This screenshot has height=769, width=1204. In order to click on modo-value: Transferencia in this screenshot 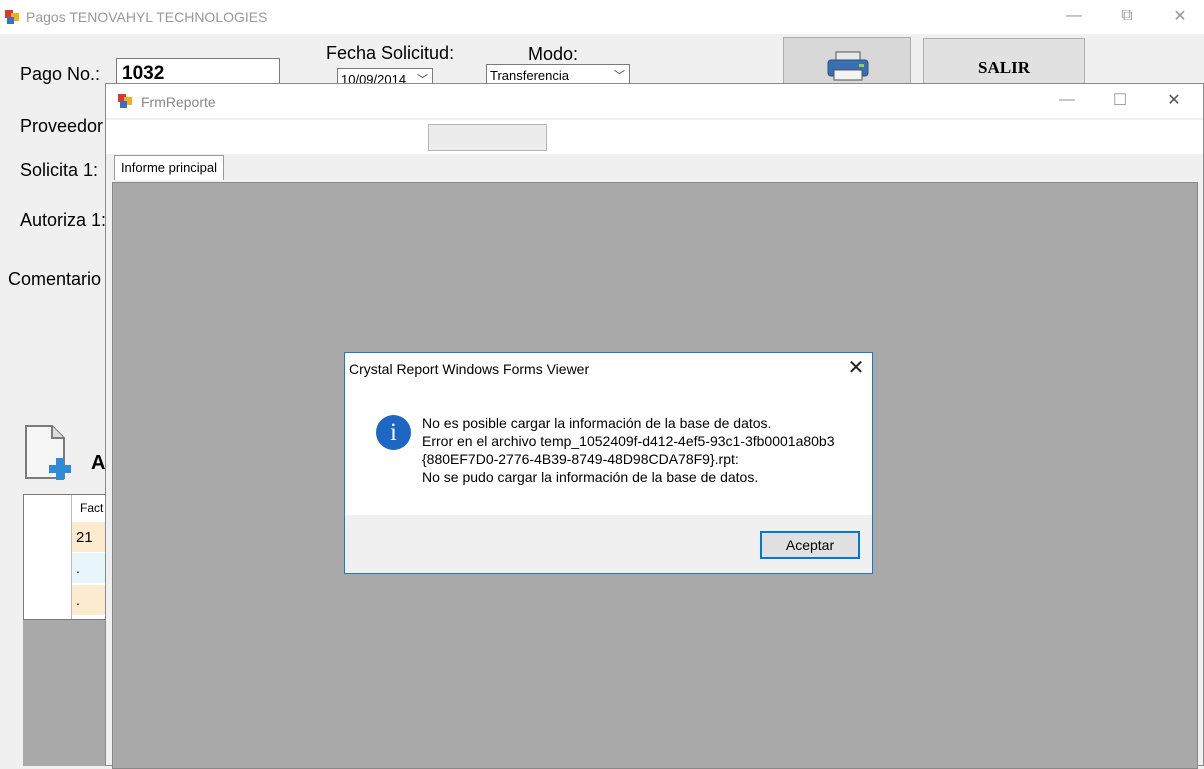, I will do `click(529, 75)`.